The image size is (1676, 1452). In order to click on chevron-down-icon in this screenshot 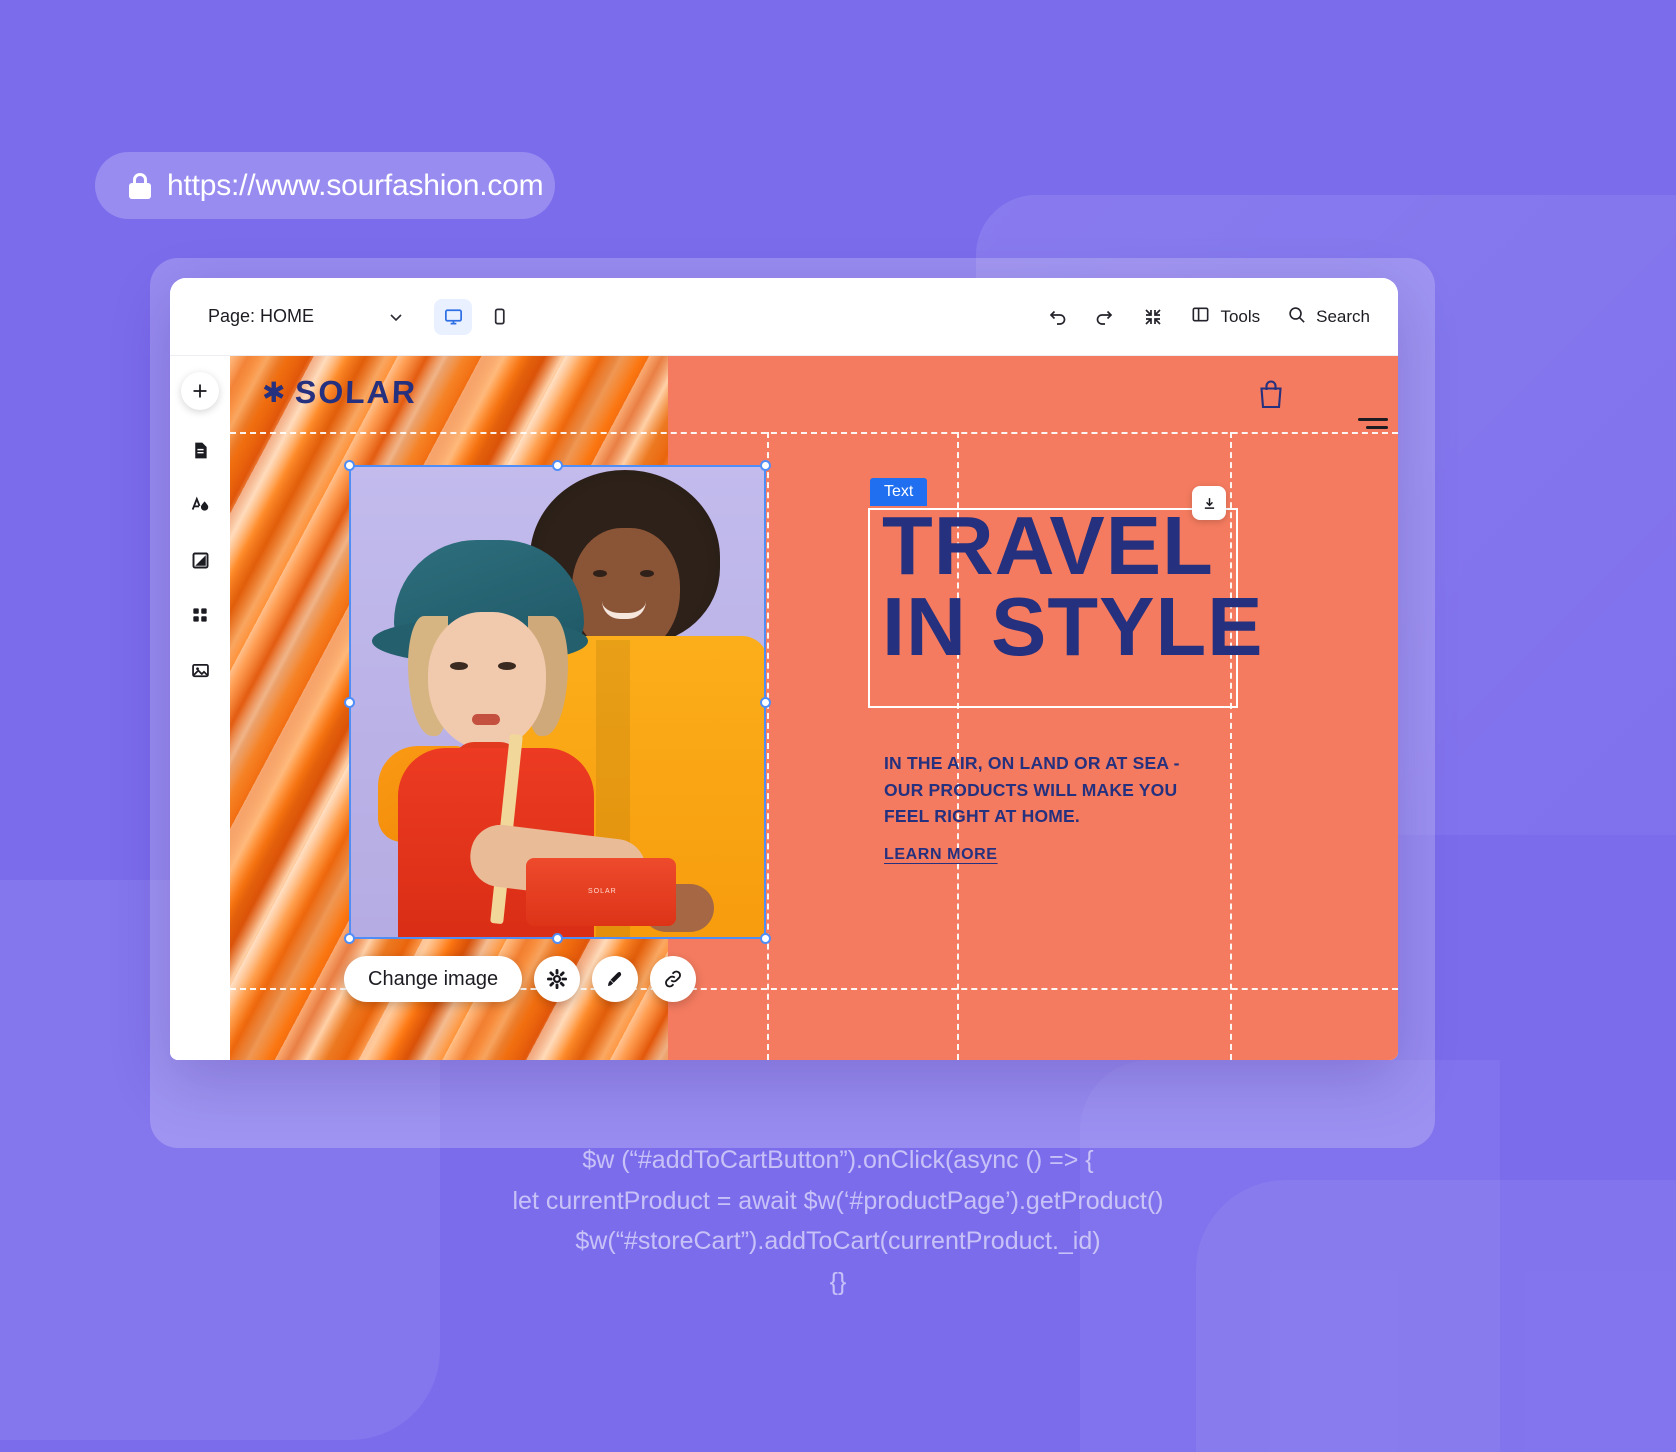, I will do `click(396, 317)`.